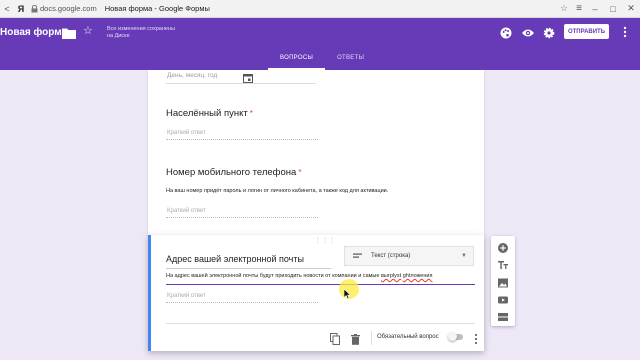 This screenshot has width=640, height=360. What do you see at coordinates (371, 338) in the screenshot?
I see `footer-divider` at bounding box center [371, 338].